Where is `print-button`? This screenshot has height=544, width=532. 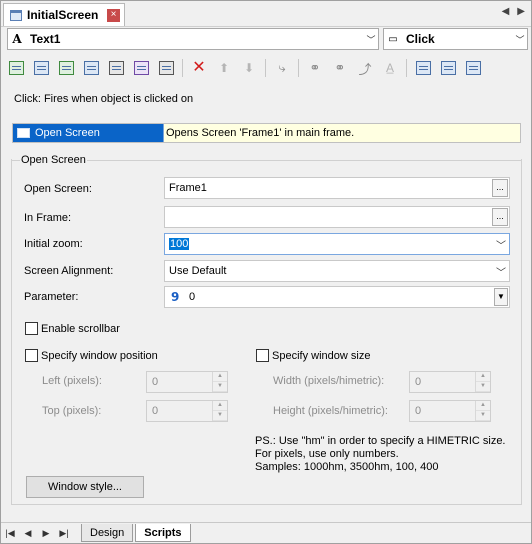 print-button is located at coordinates (166, 68).